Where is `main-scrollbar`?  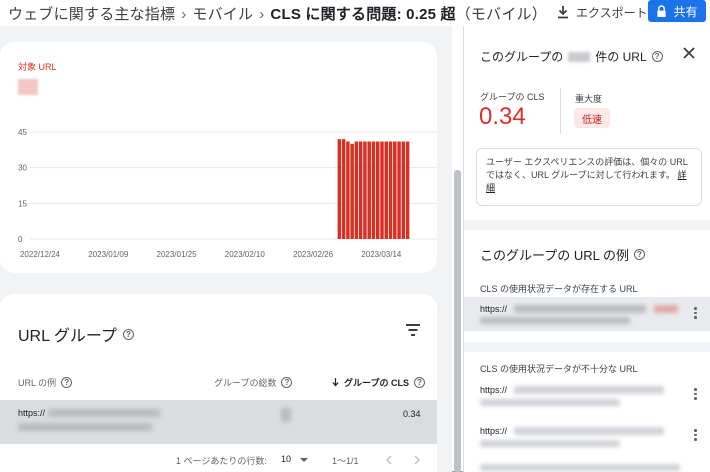
main-scrollbar is located at coordinates (457, 321).